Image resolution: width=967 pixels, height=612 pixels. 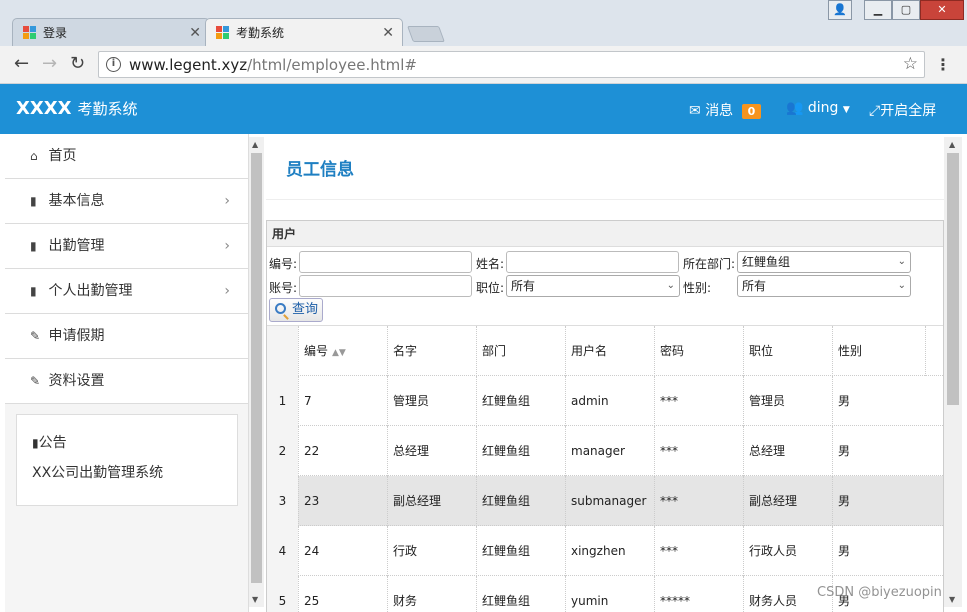 I want to click on title-divider, so click(x=605, y=199).